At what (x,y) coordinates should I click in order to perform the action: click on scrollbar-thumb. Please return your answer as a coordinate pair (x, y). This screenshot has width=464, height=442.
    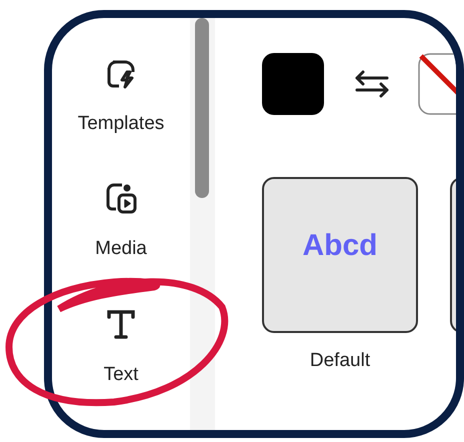
    Looking at the image, I should click on (202, 108).